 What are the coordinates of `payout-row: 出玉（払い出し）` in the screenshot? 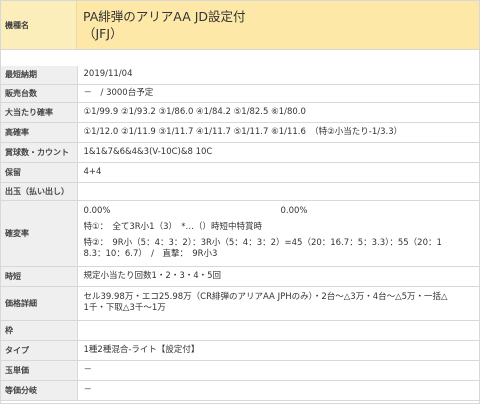 It's located at (240, 191).